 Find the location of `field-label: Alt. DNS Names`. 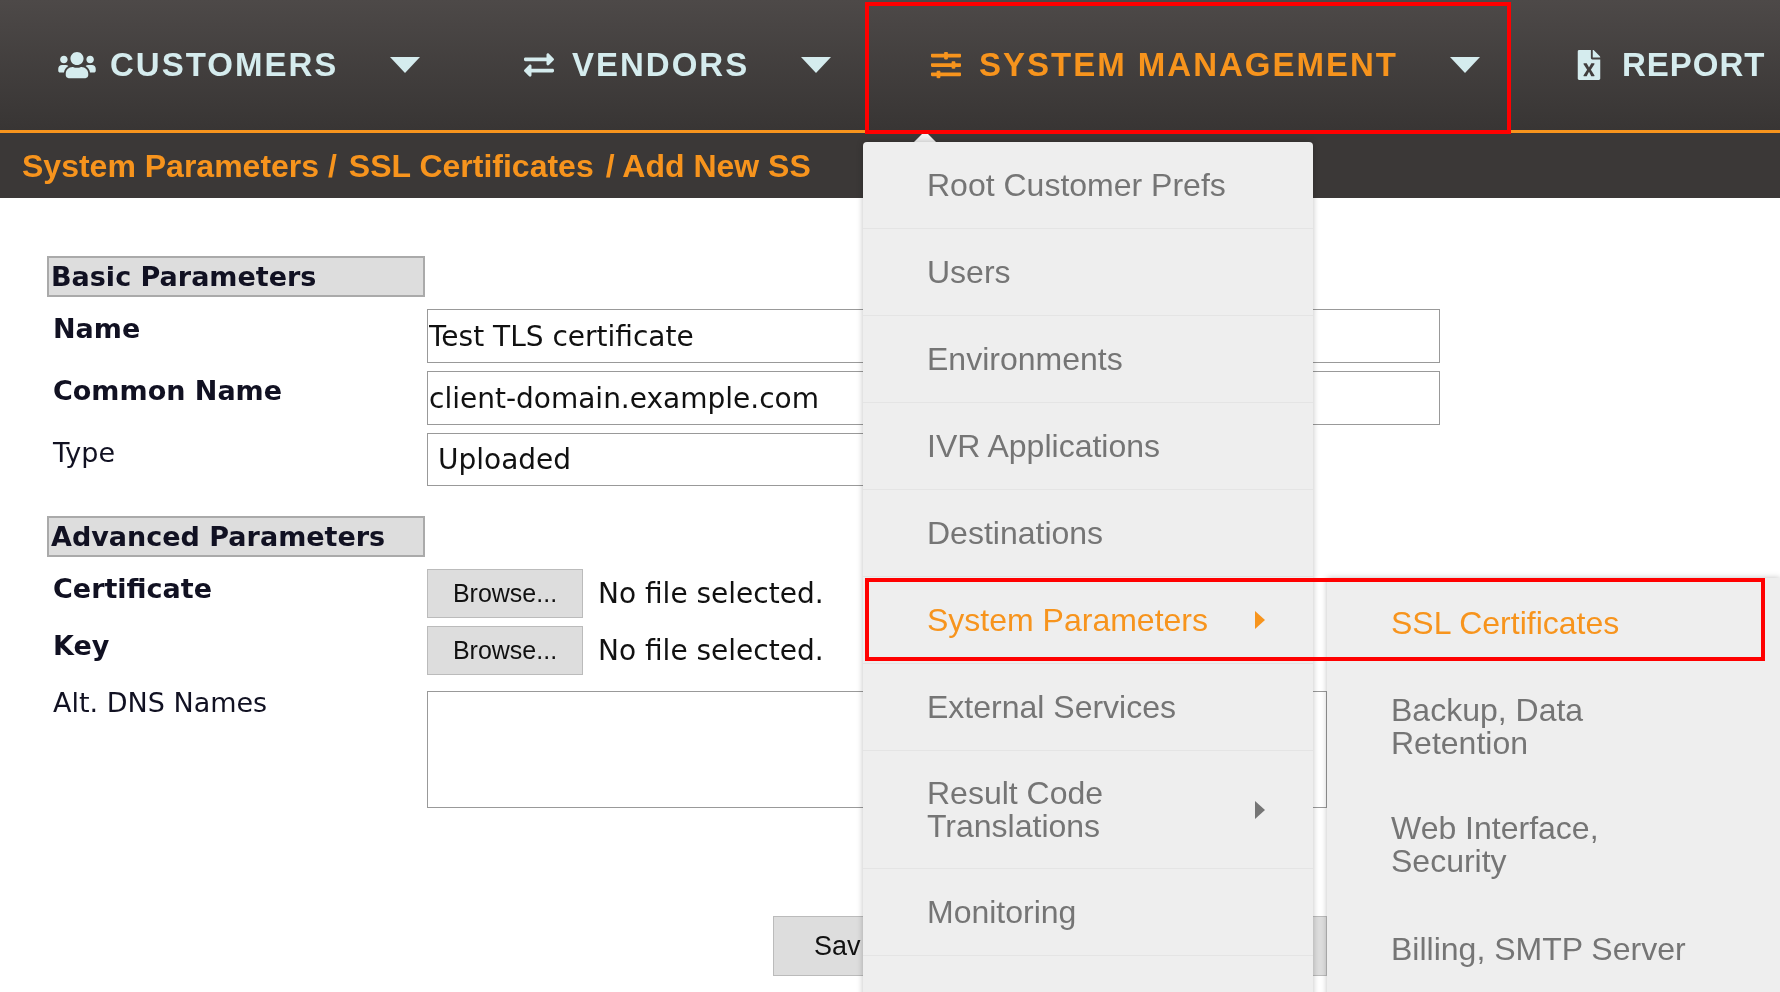

field-label: Alt. DNS Names is located at coordinates (160, 703).